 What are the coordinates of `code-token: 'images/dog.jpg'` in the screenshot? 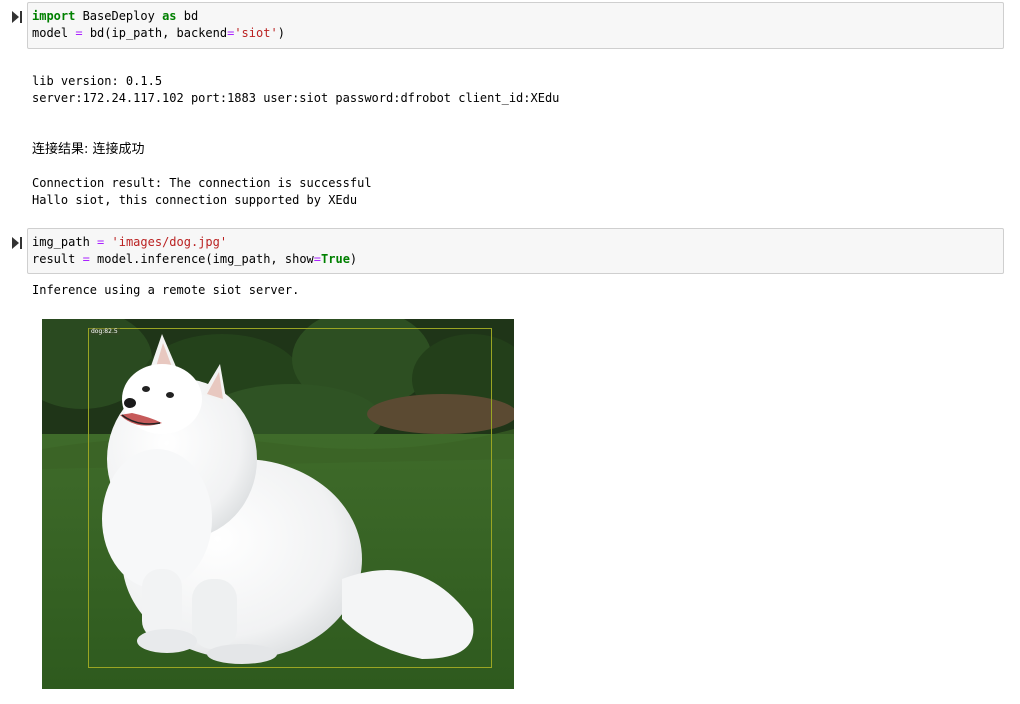 It's located at (169, 242).